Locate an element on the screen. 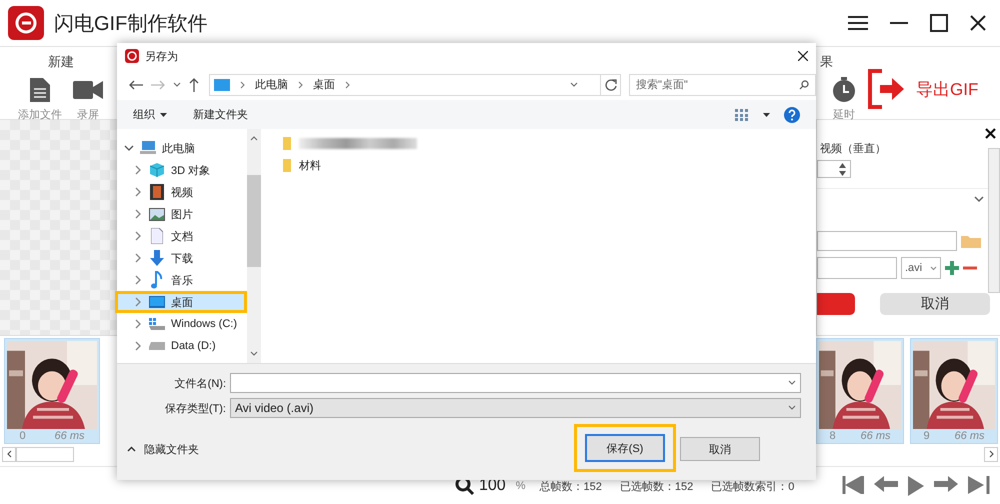 The width and height of the screenshot is (1000, 504). scroll-left-button is located at coordinates (9, 454).